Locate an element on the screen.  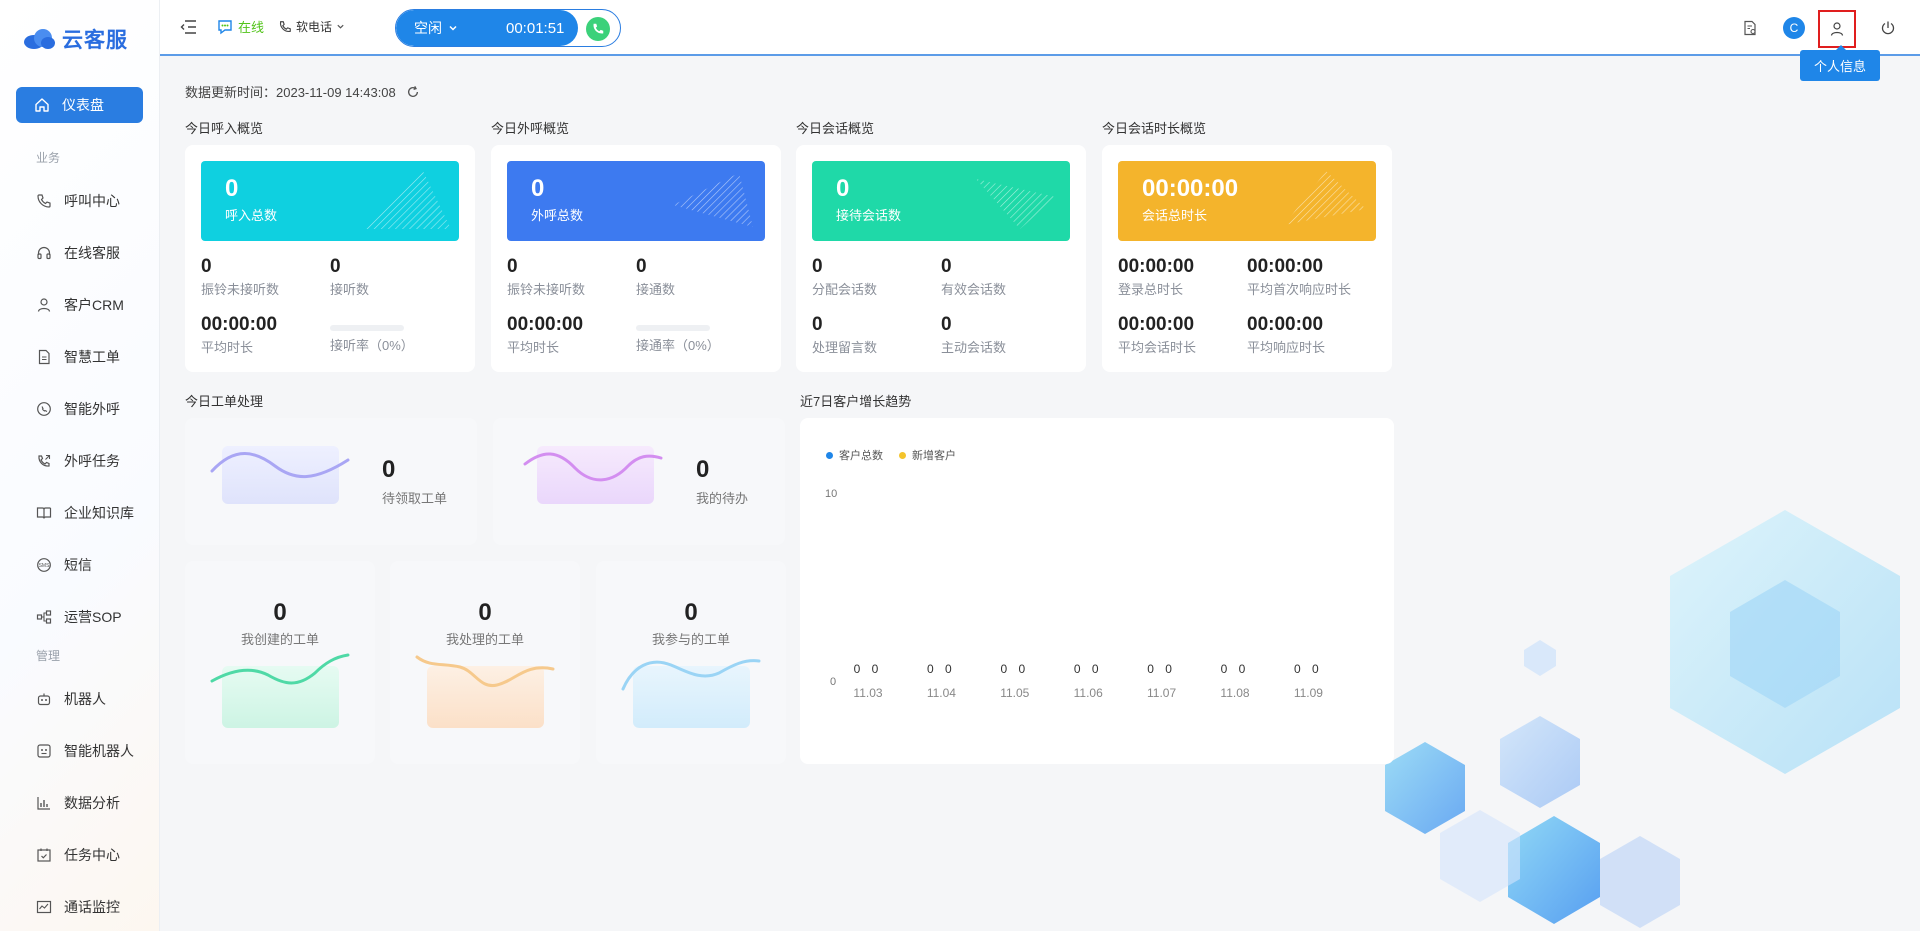
headset-icon is located at coordinates (44, 253).